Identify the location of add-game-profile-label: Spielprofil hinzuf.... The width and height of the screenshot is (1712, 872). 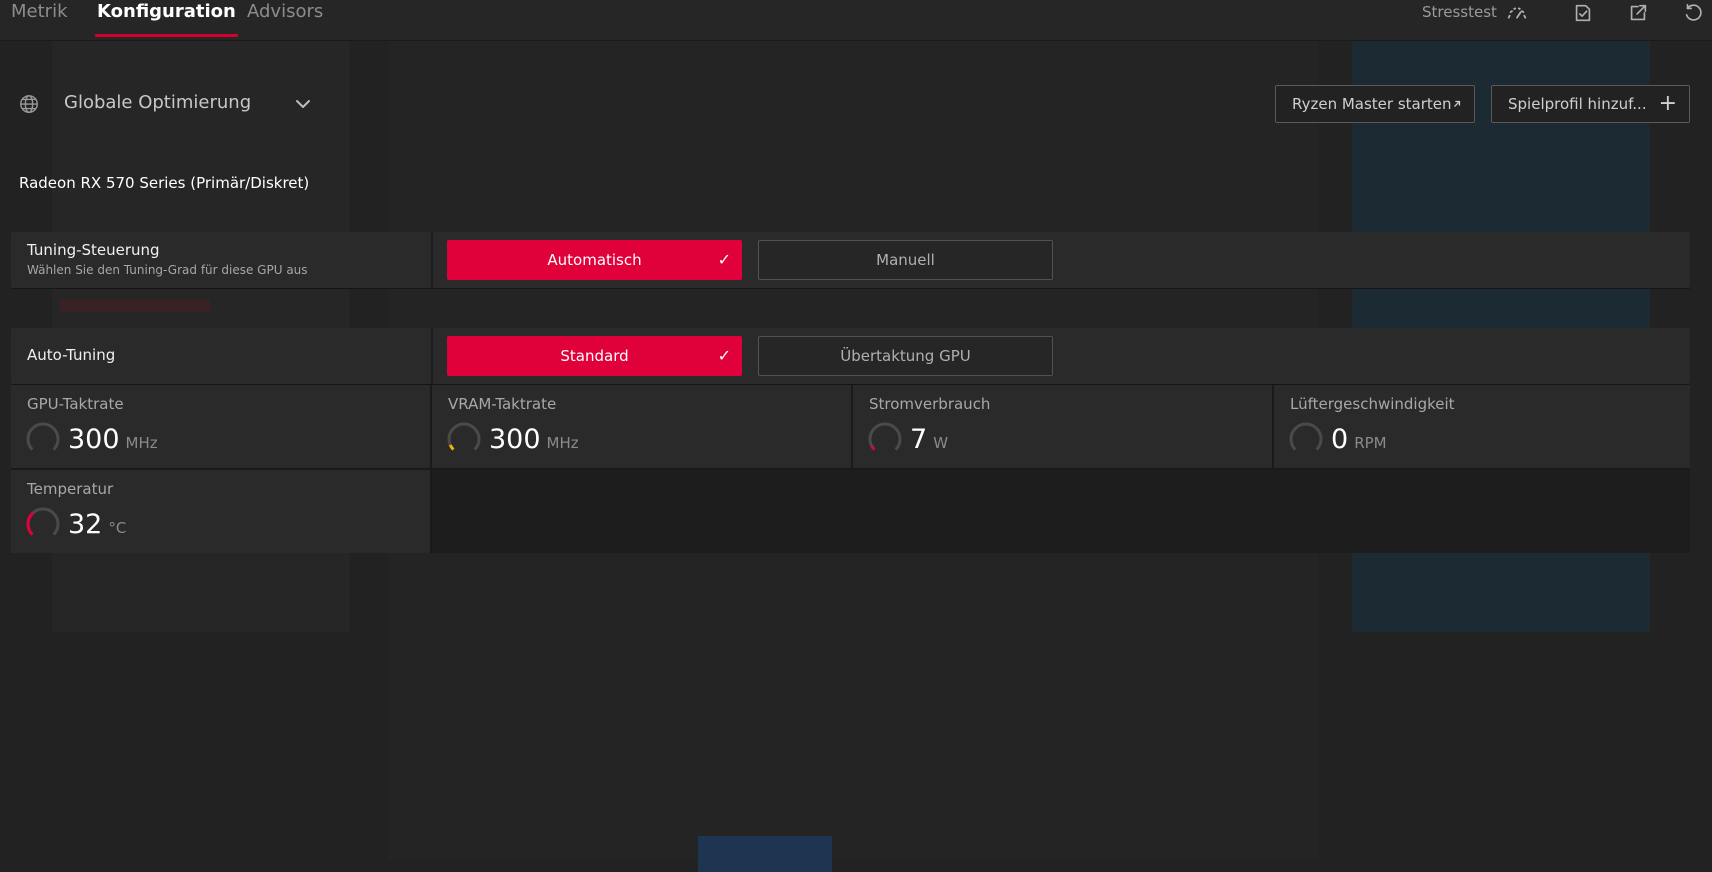
(1577, 104).